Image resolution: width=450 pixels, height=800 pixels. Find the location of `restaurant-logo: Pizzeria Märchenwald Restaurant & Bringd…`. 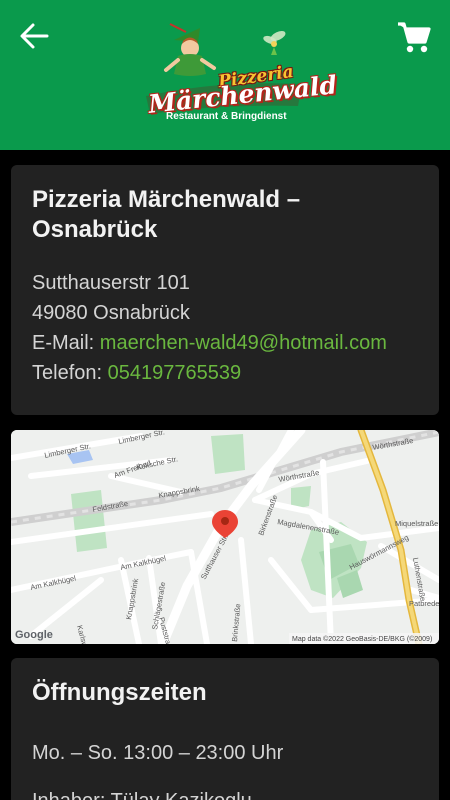

restaurant-logo: Pizzeria Märchenwald Restaurant & Bringd… is located at coordinates (239, 72).